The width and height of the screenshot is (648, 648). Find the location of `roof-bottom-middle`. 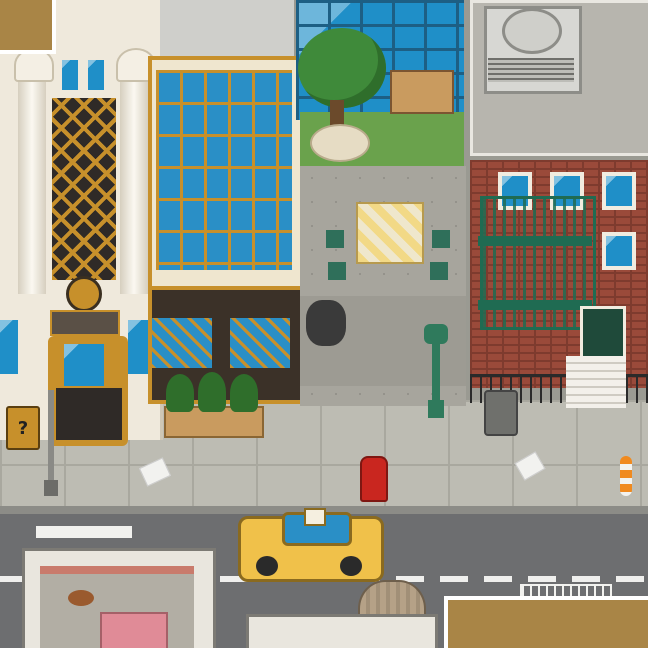

roof-bottom-middle is located at coordinates (342, 631).